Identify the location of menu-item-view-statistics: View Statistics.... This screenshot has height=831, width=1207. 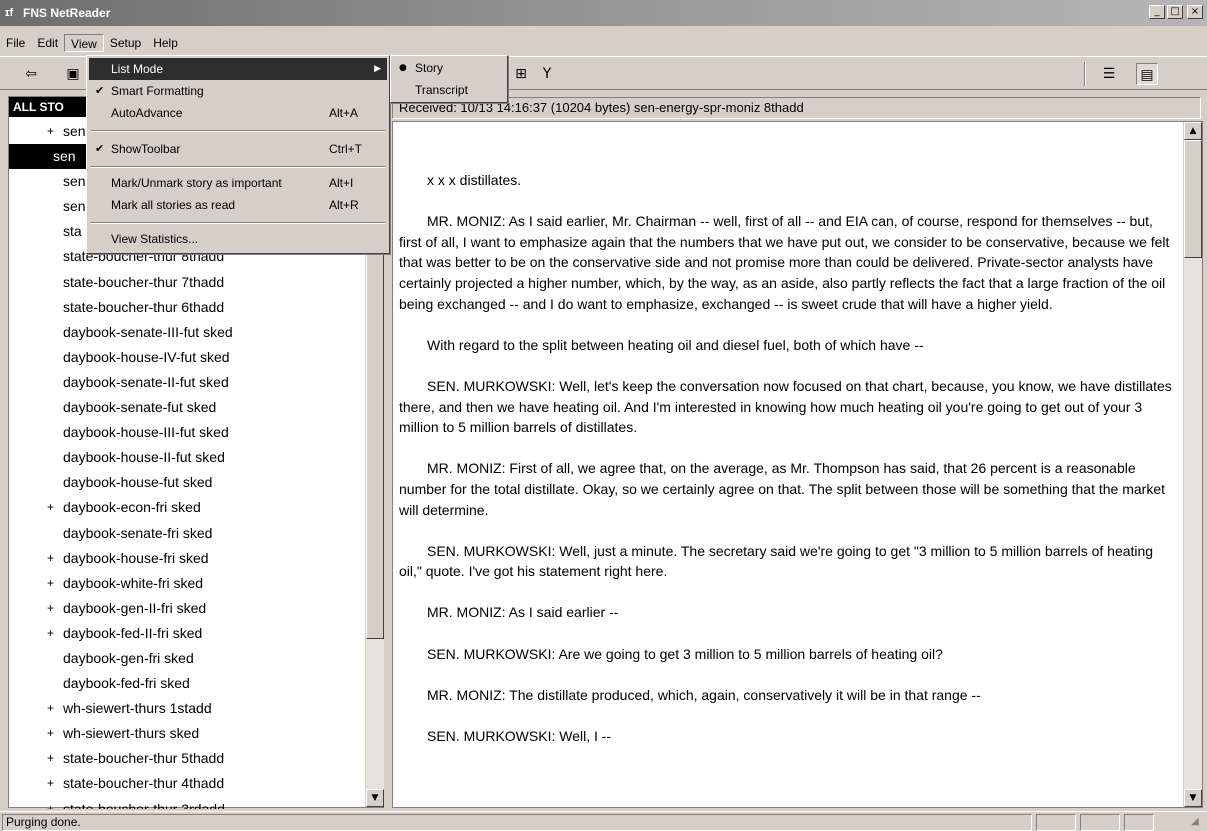
(238, 239).